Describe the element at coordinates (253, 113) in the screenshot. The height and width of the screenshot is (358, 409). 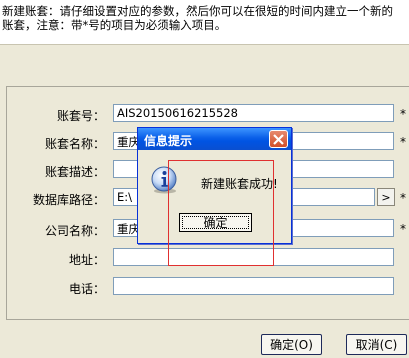
I see `account-number-field: AIS20150616215528` at that location.